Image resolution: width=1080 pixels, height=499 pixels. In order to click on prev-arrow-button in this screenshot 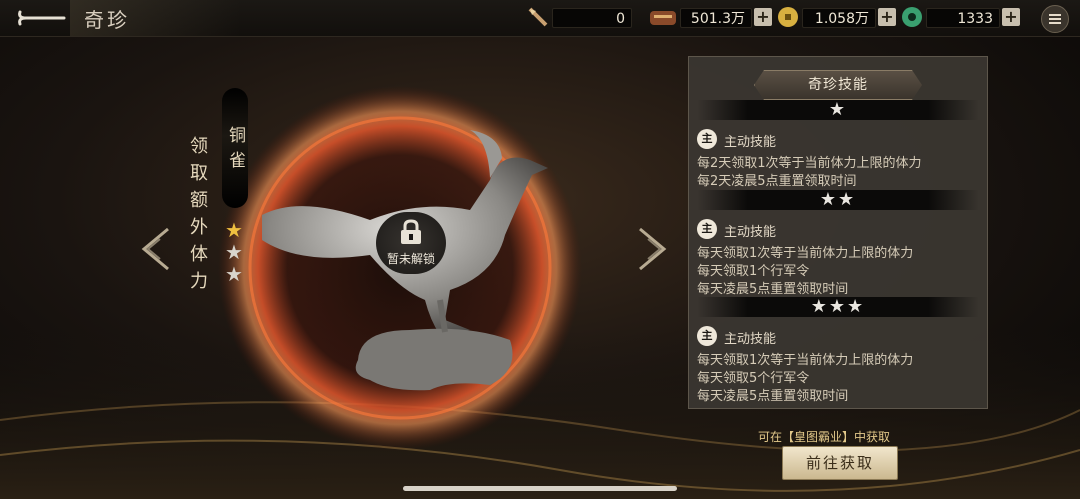, I will do `click(155, 249)`.